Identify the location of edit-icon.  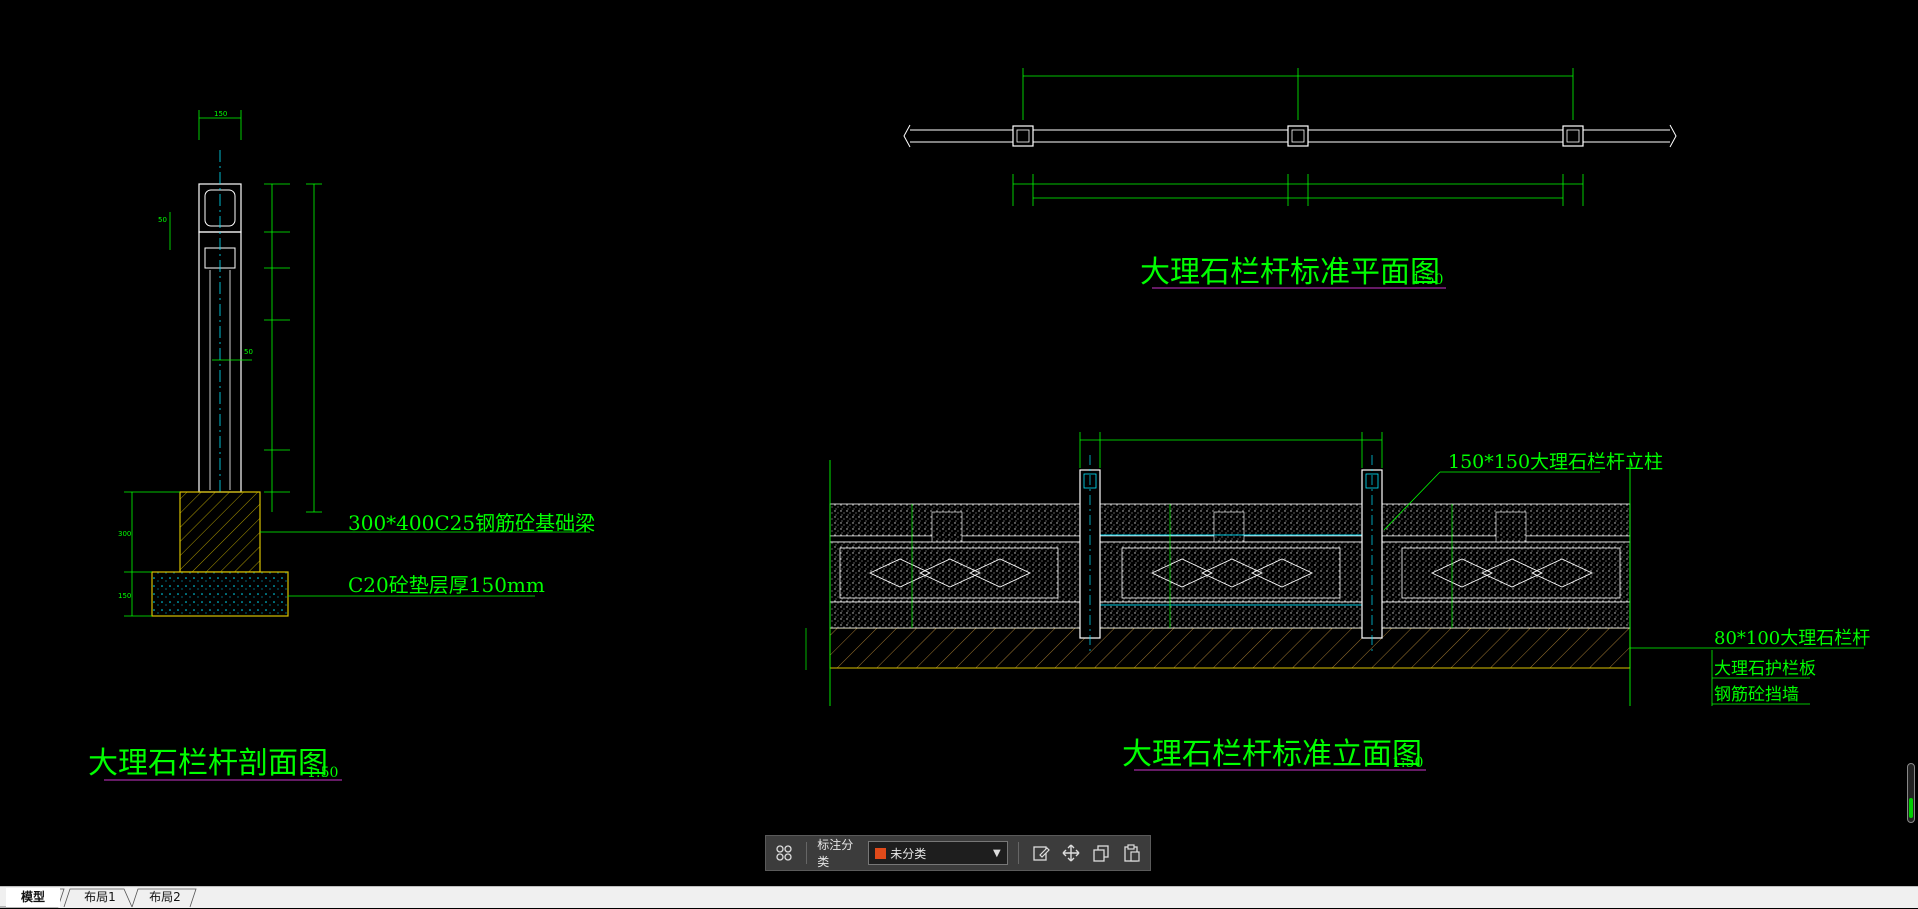
(1041, 853).